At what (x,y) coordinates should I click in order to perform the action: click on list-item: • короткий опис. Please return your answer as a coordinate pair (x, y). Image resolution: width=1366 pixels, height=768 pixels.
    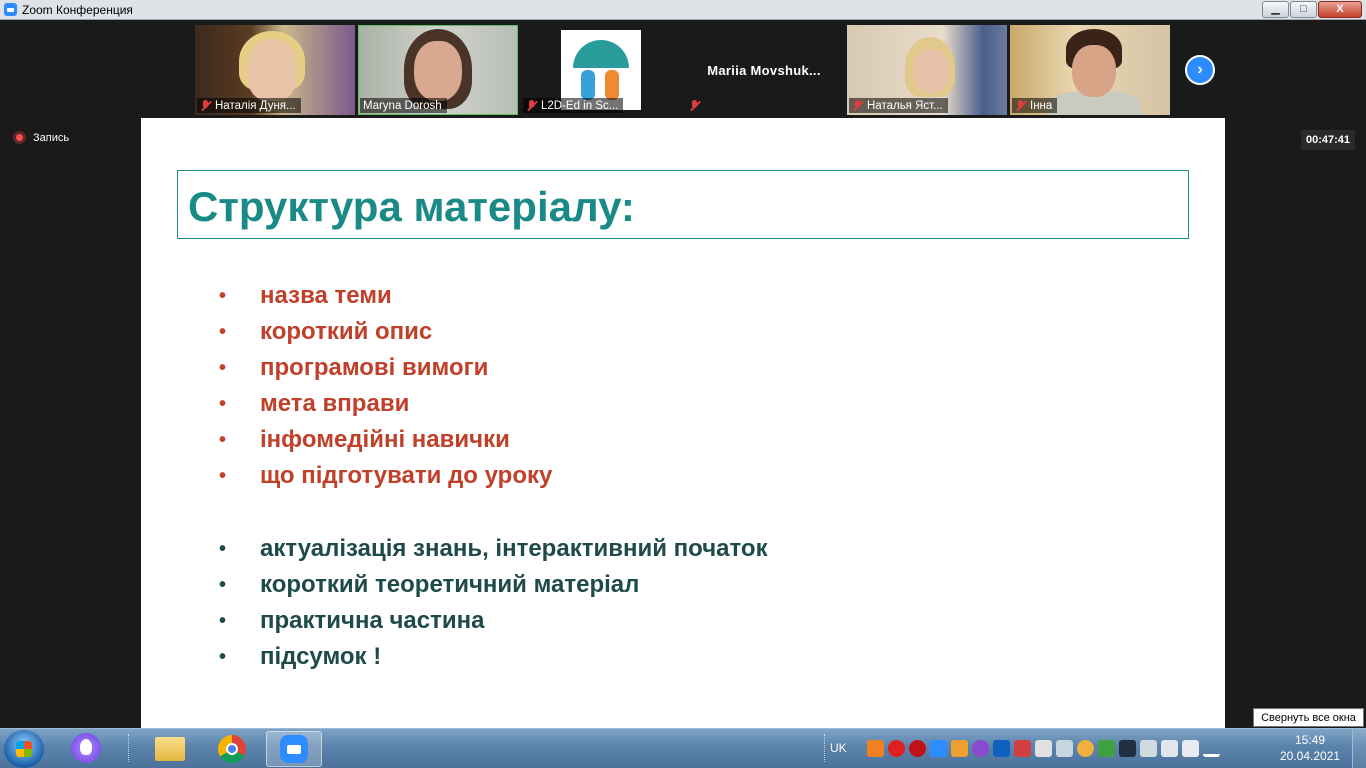
    Looking at the image, I should click on (385, 332).